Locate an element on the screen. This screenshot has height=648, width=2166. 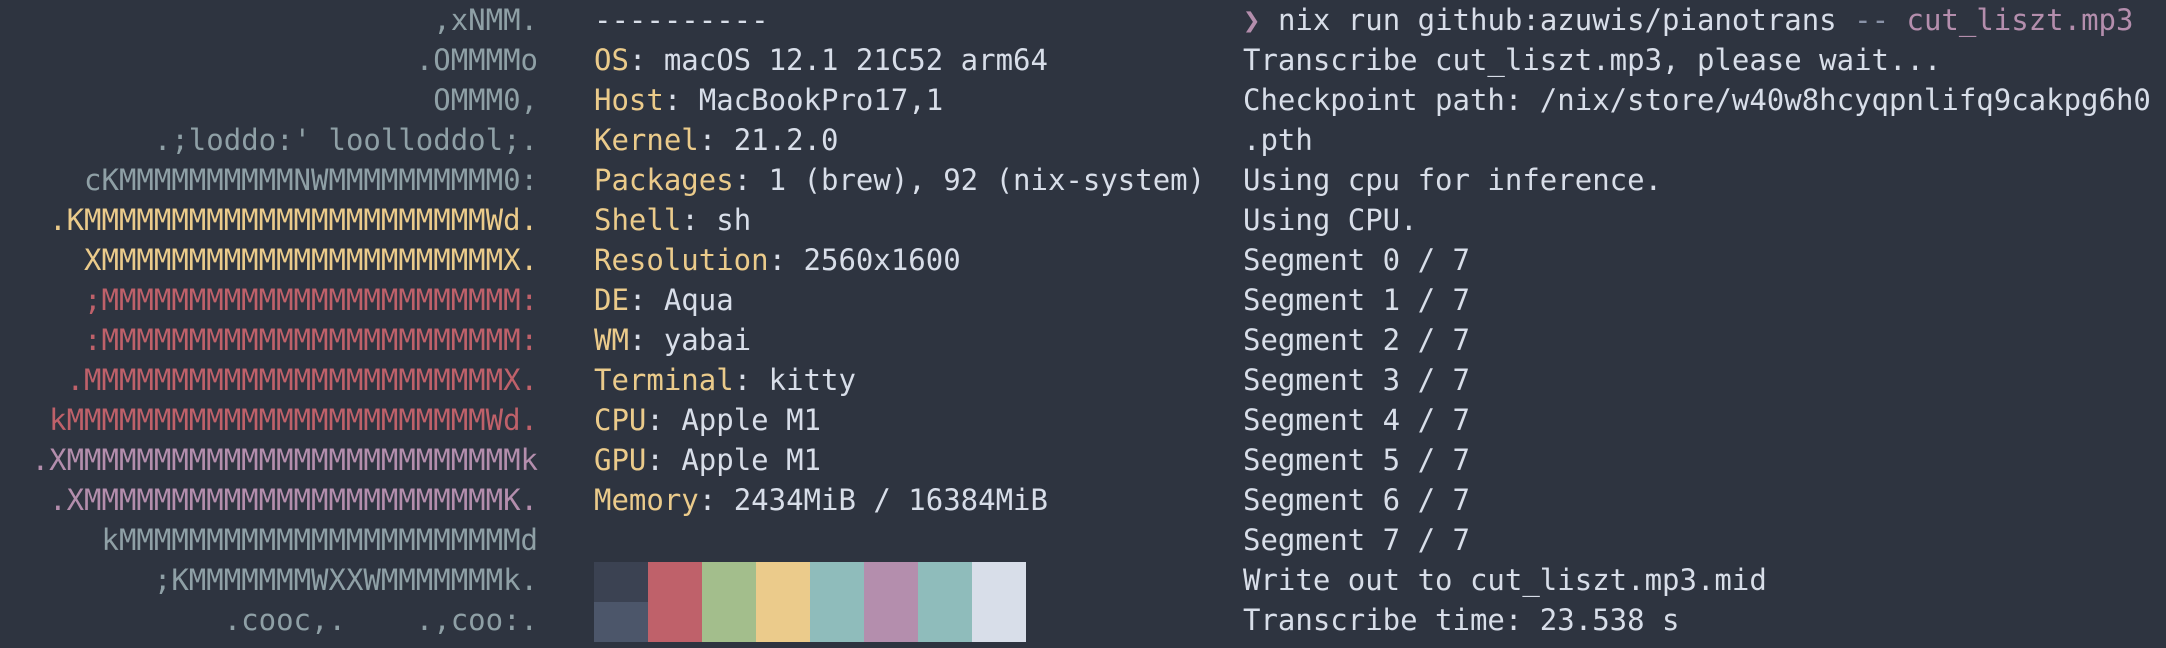
output-line: Segment 2 / 7 is located at coordinates (1356, 340).